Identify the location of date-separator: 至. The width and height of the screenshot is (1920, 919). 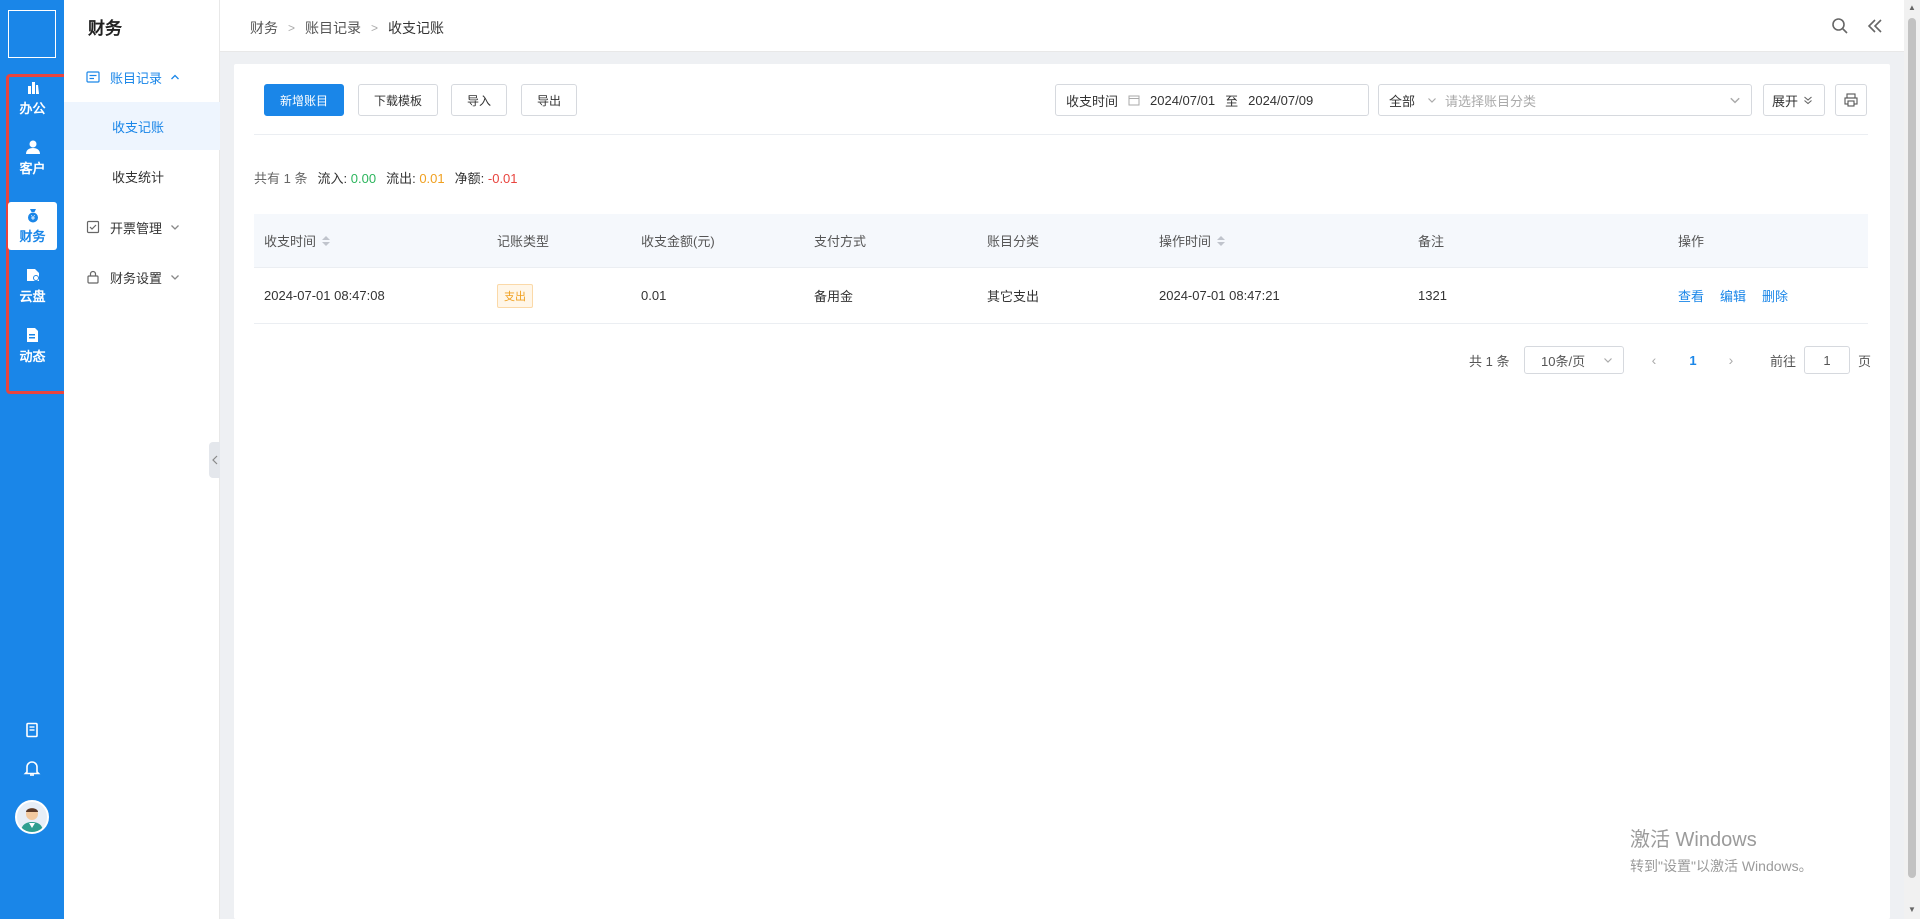
(1232, 101).